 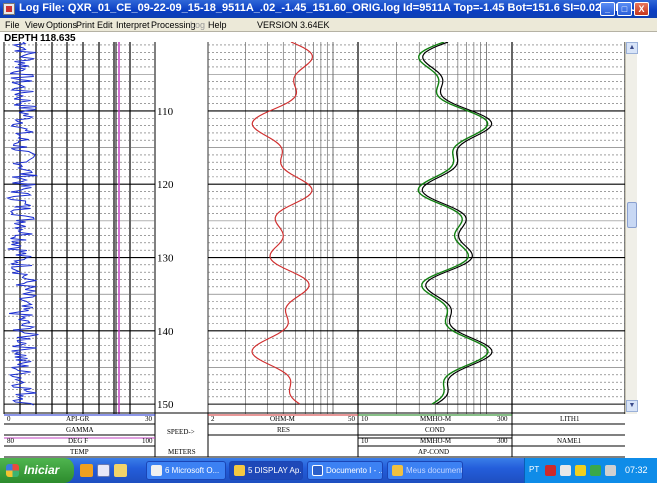 What do you see at coordinates (565, 470) in the screenshot?
I see `network-icon` at bounding box center [565, 470].